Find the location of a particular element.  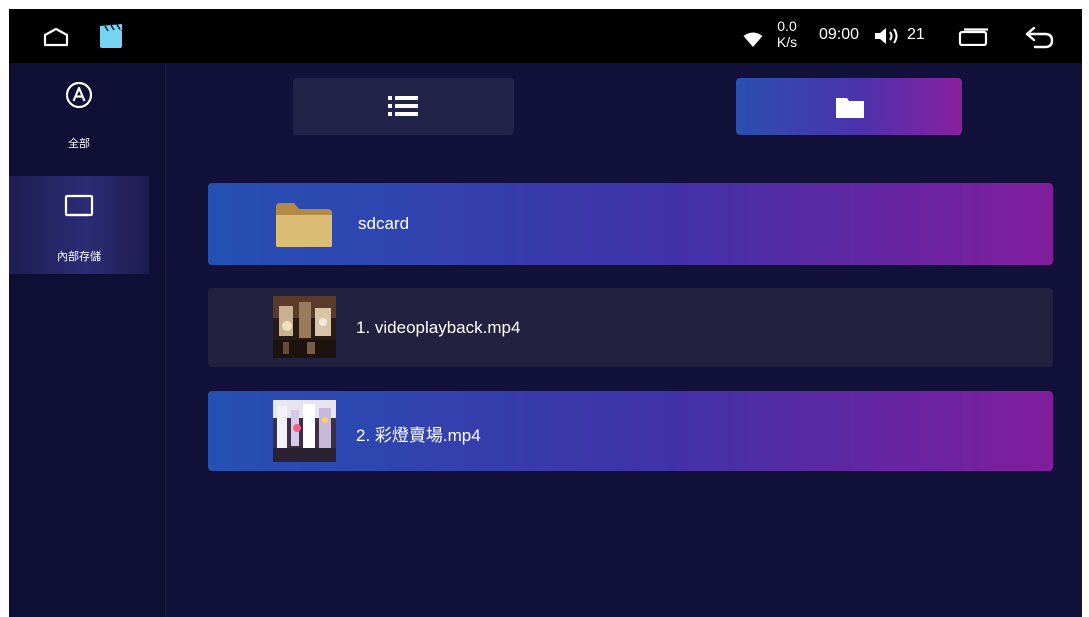

file-name: sdcard is located at coordinates (384, 223).